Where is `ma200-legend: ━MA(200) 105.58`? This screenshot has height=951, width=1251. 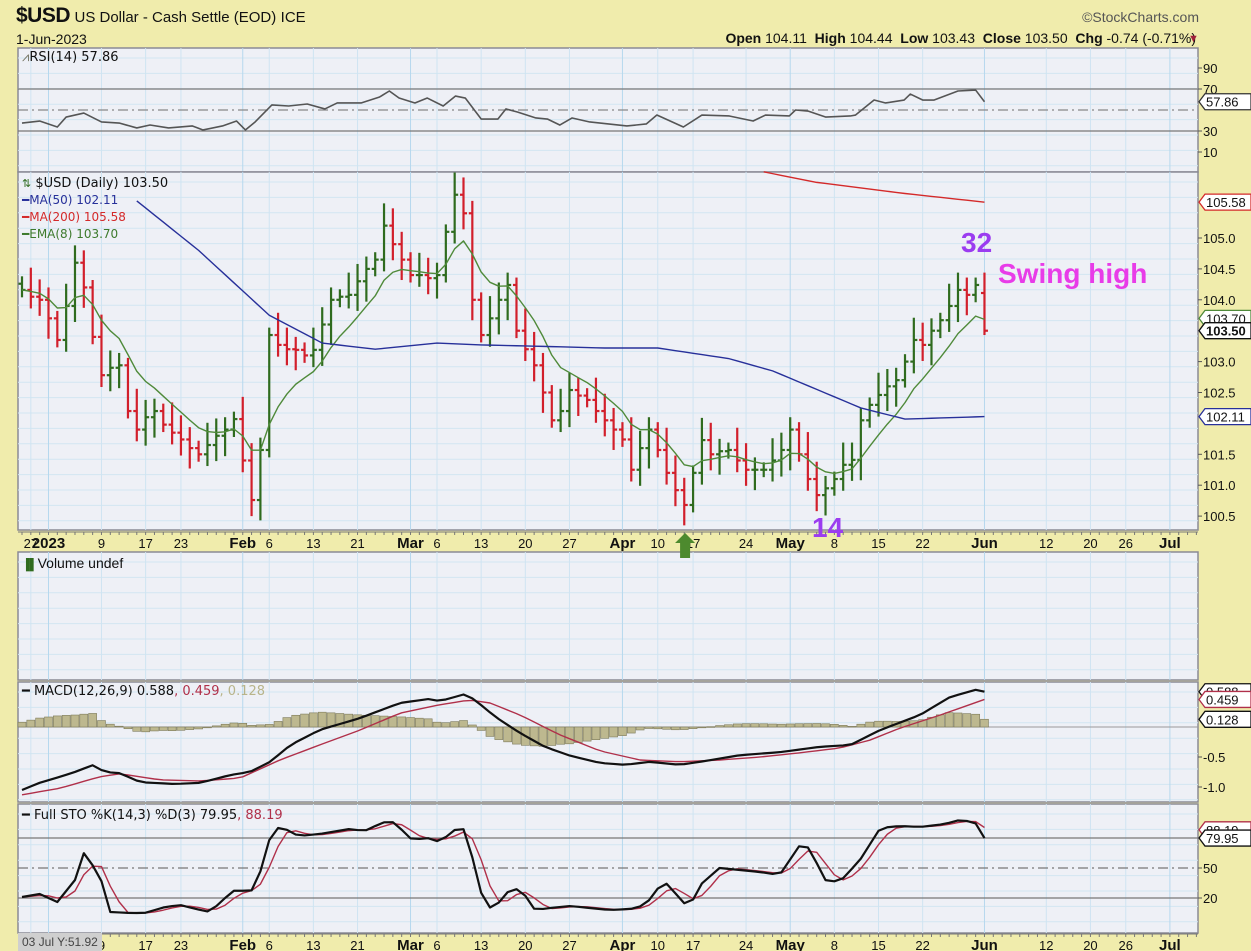 ma200-legend: ━MA(200) 105.58 is located at coordinates (74, 217).